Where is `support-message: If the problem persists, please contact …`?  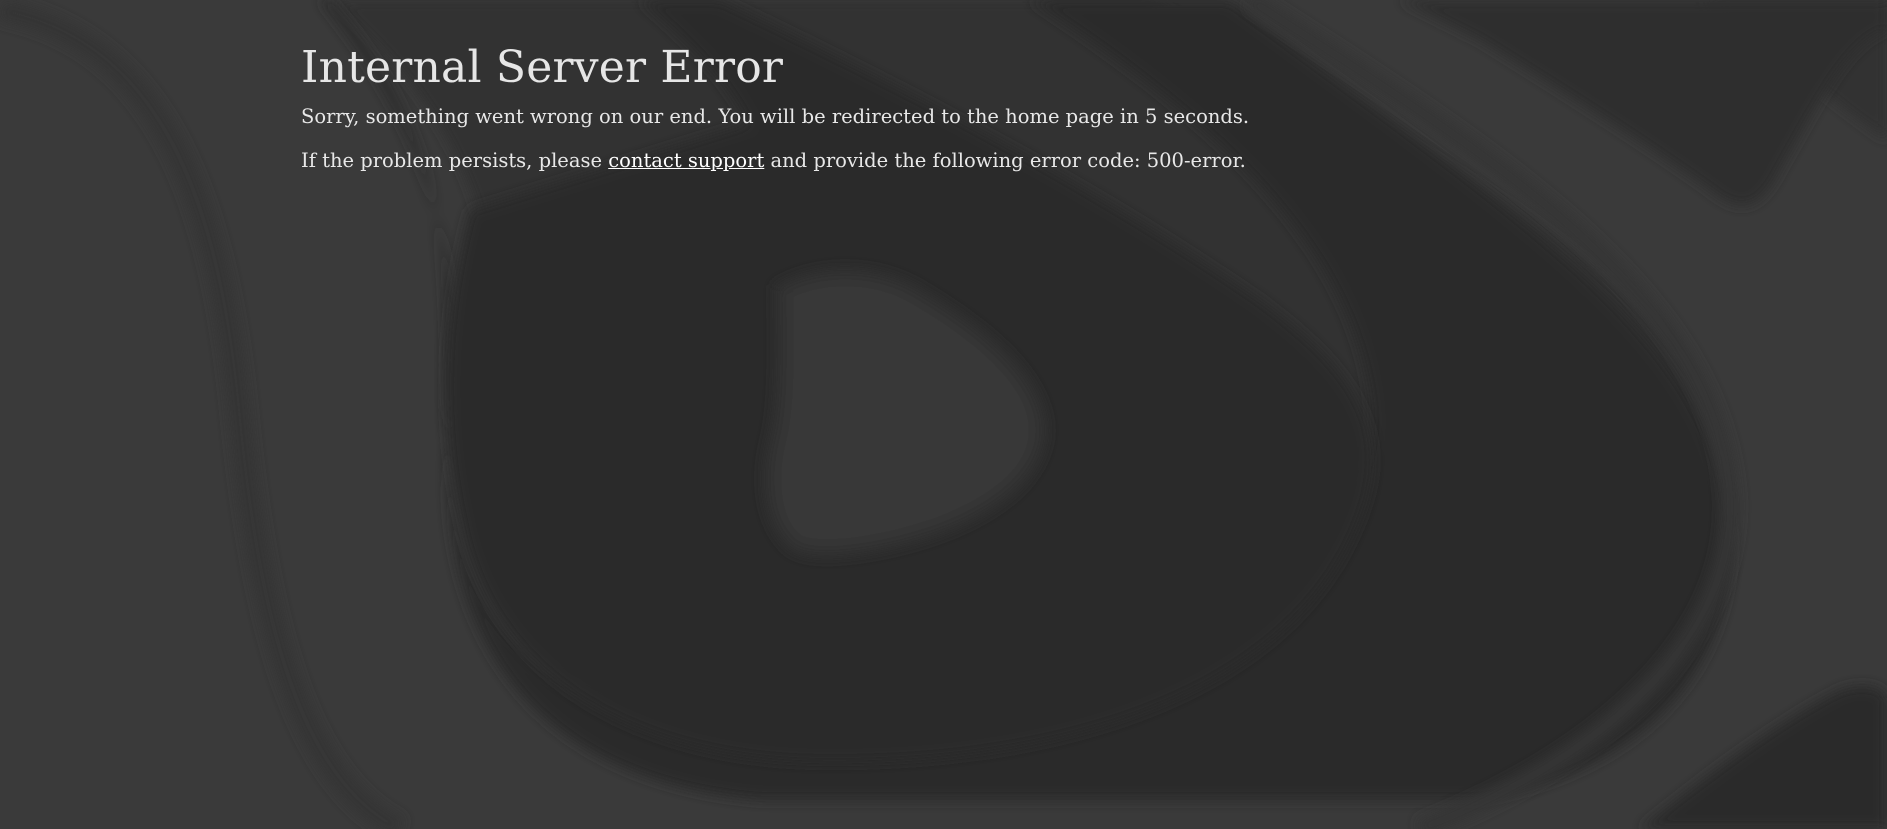 support-message: If the problem persists, please contact … is located at coordinates (1001, 161).